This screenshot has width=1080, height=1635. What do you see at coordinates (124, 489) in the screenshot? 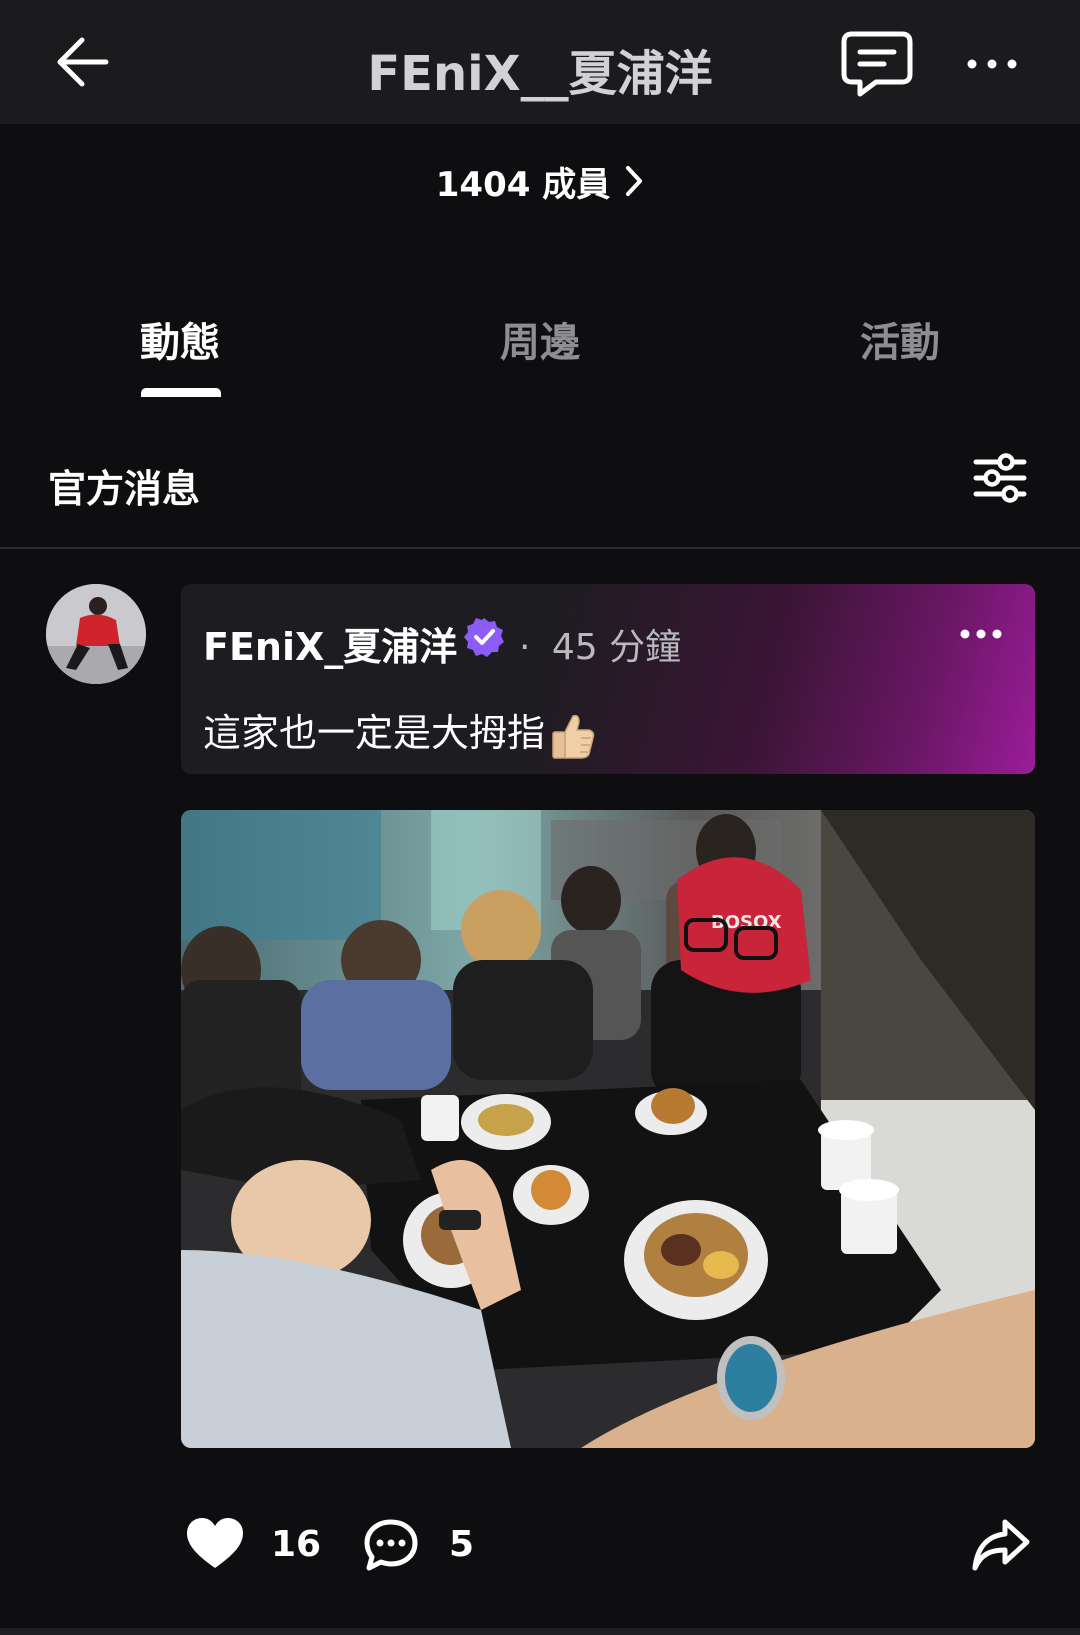
I see `section-title: 官方消息` at bounding box center [124, 489].